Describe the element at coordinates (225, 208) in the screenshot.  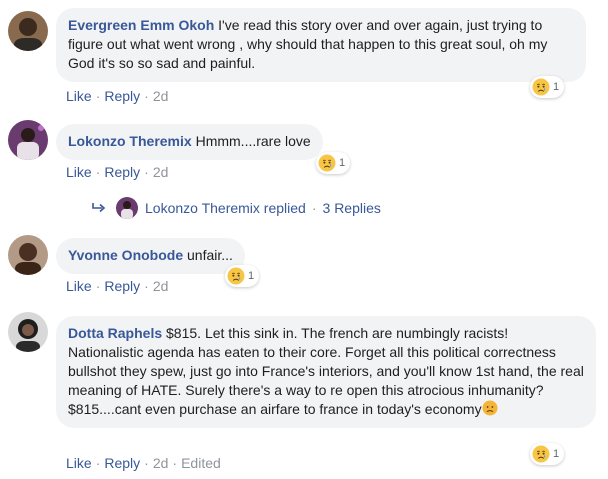
I see `replied-text: Lokonzo Theremix replied` at that location.